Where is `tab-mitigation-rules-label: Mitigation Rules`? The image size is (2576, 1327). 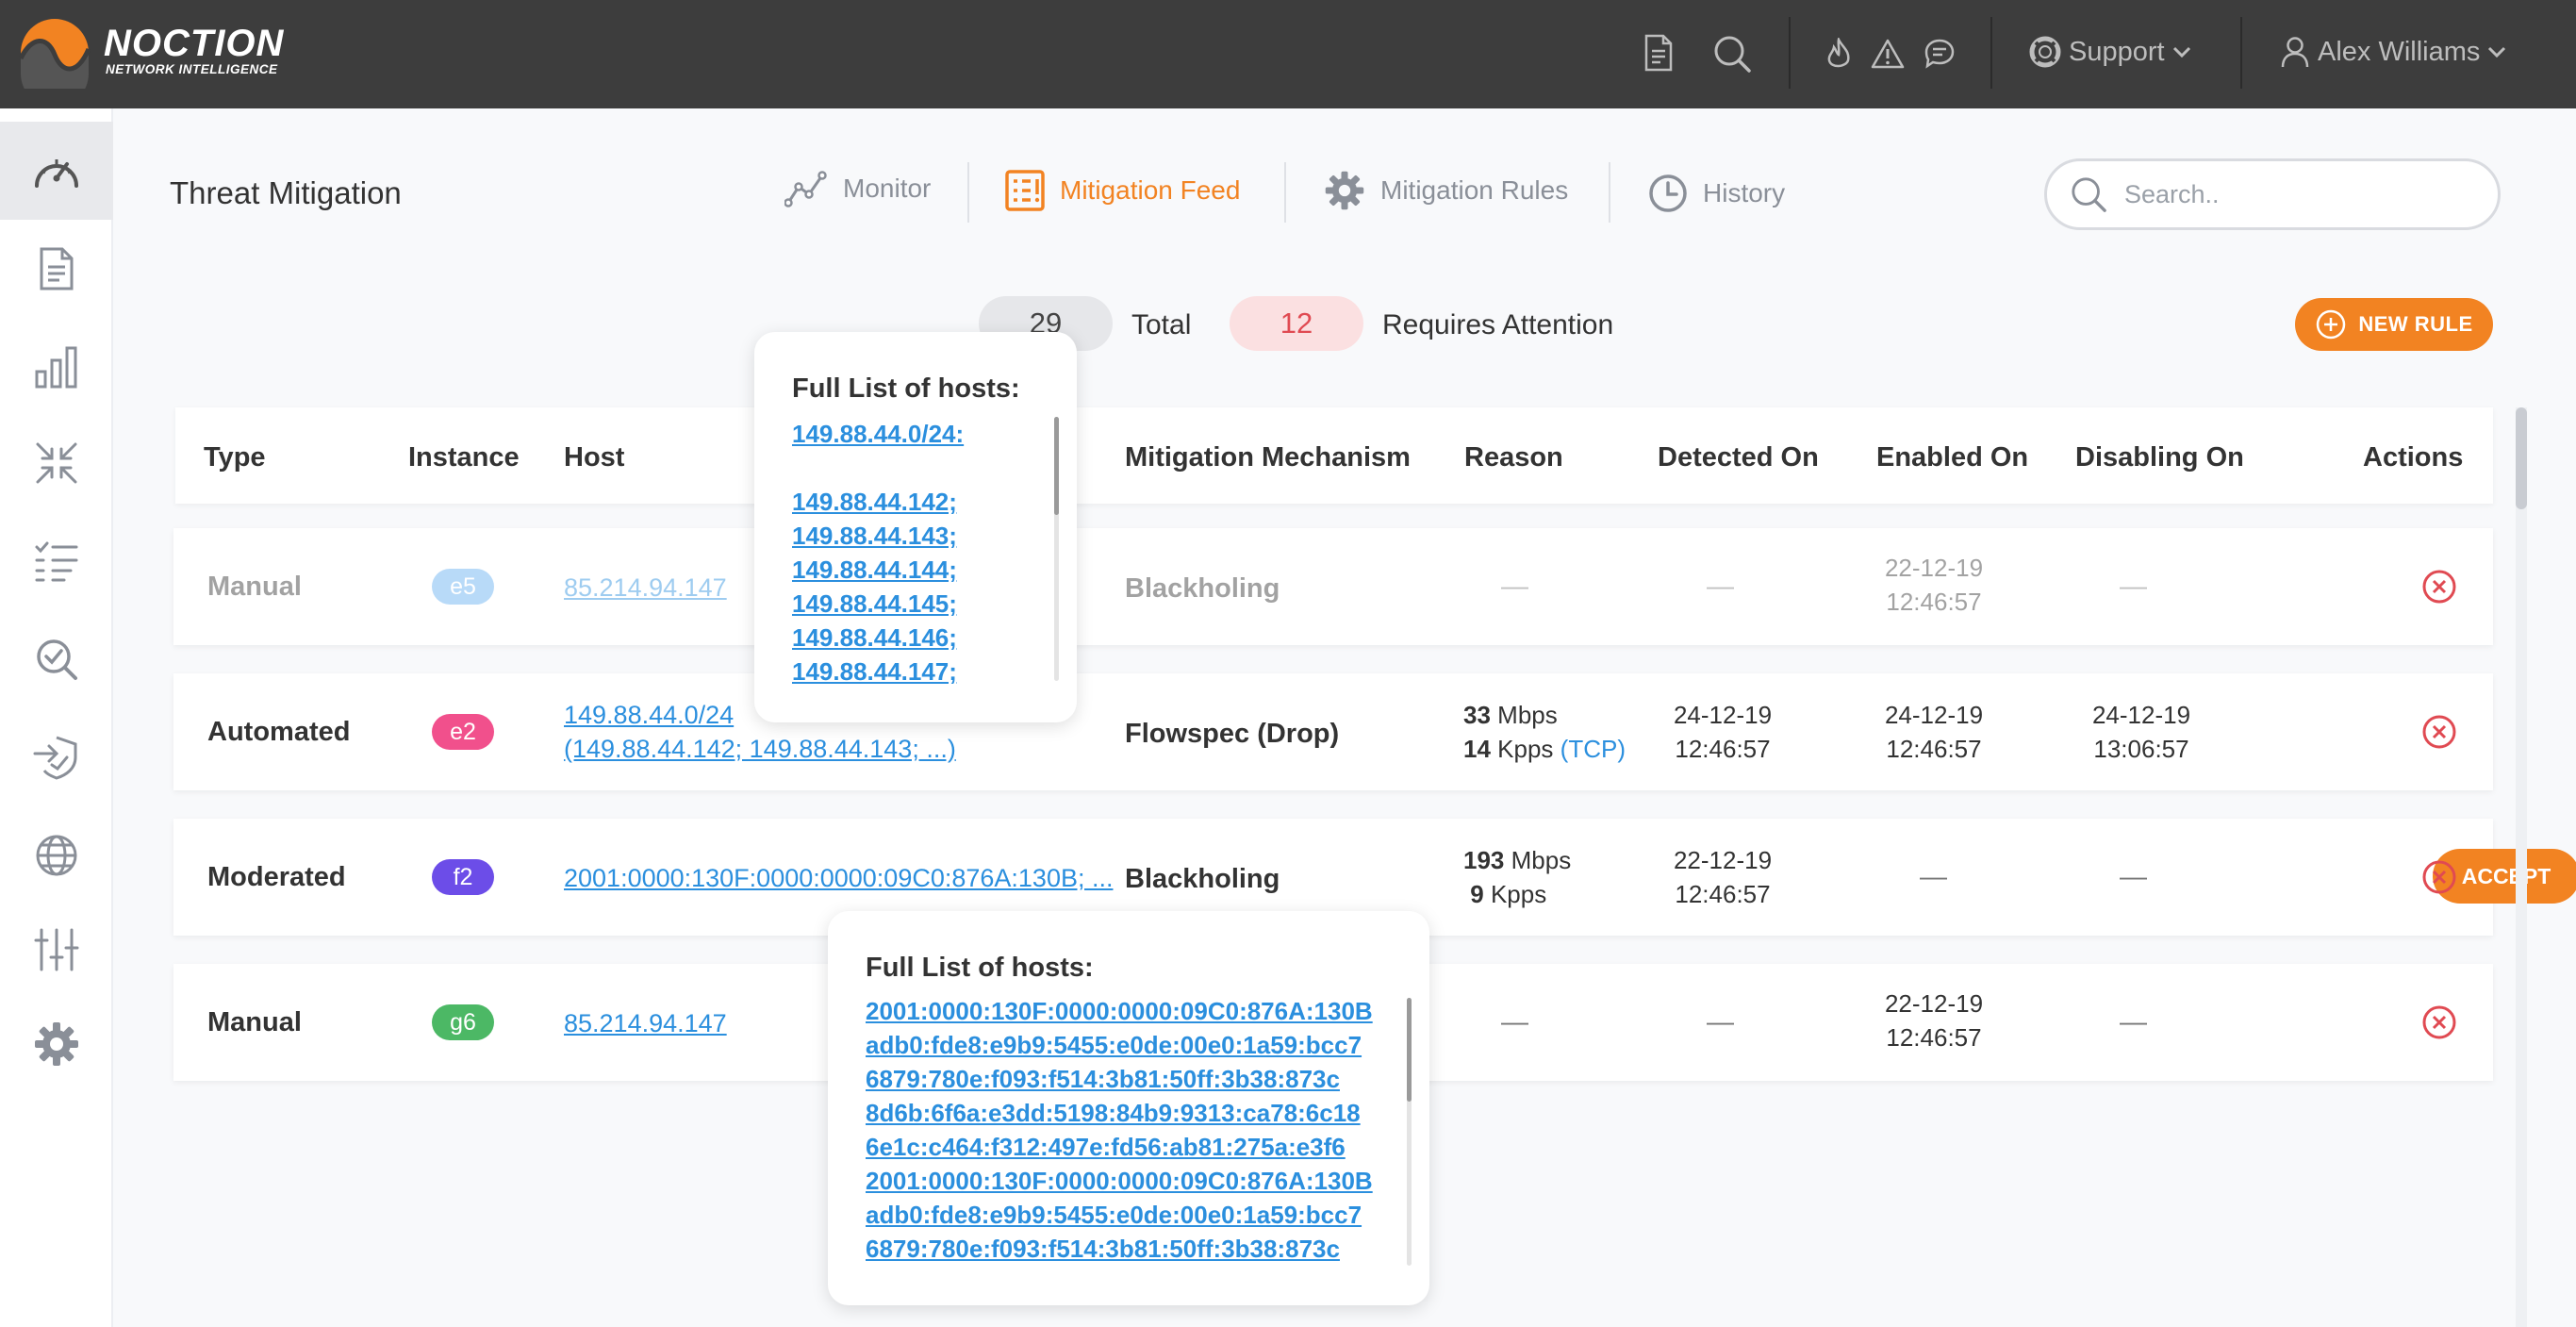 tab-mitigation-rules-label: Mitigation Rules is located at coordinates (1474, 190).